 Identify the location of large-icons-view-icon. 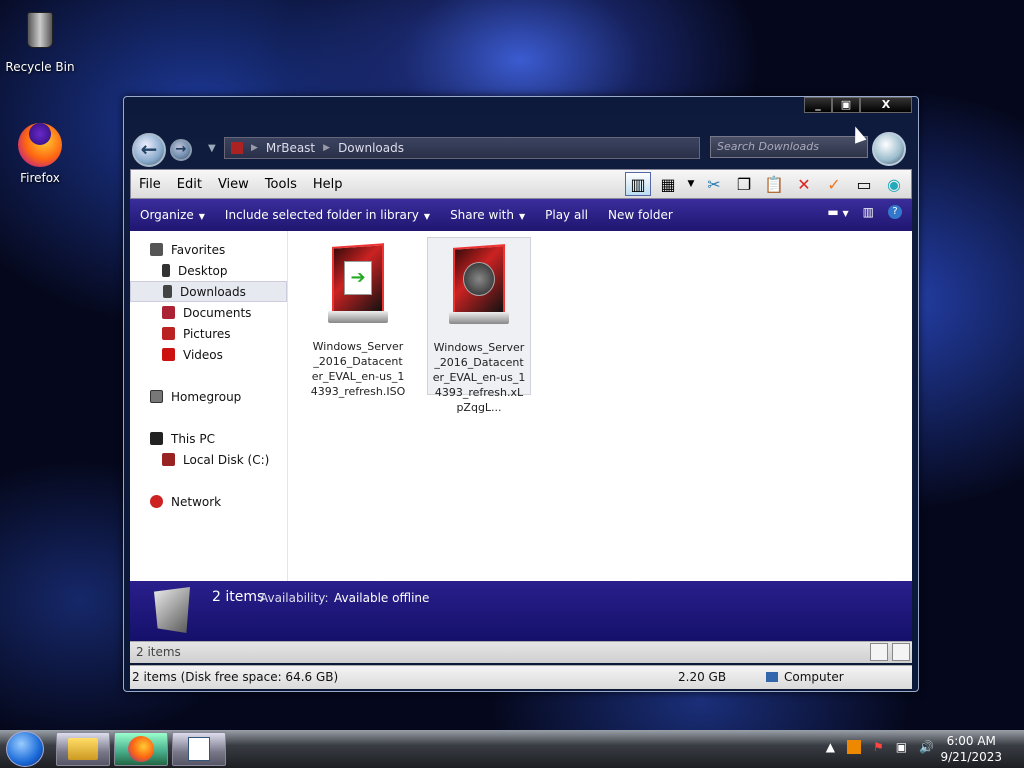
(901, 652).